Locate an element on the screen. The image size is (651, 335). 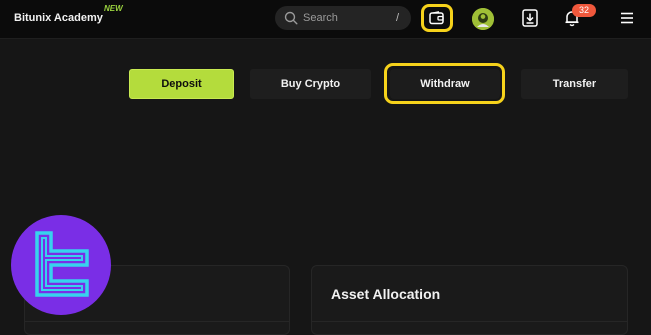
wallet-icon is located at coordinates (436, 18).